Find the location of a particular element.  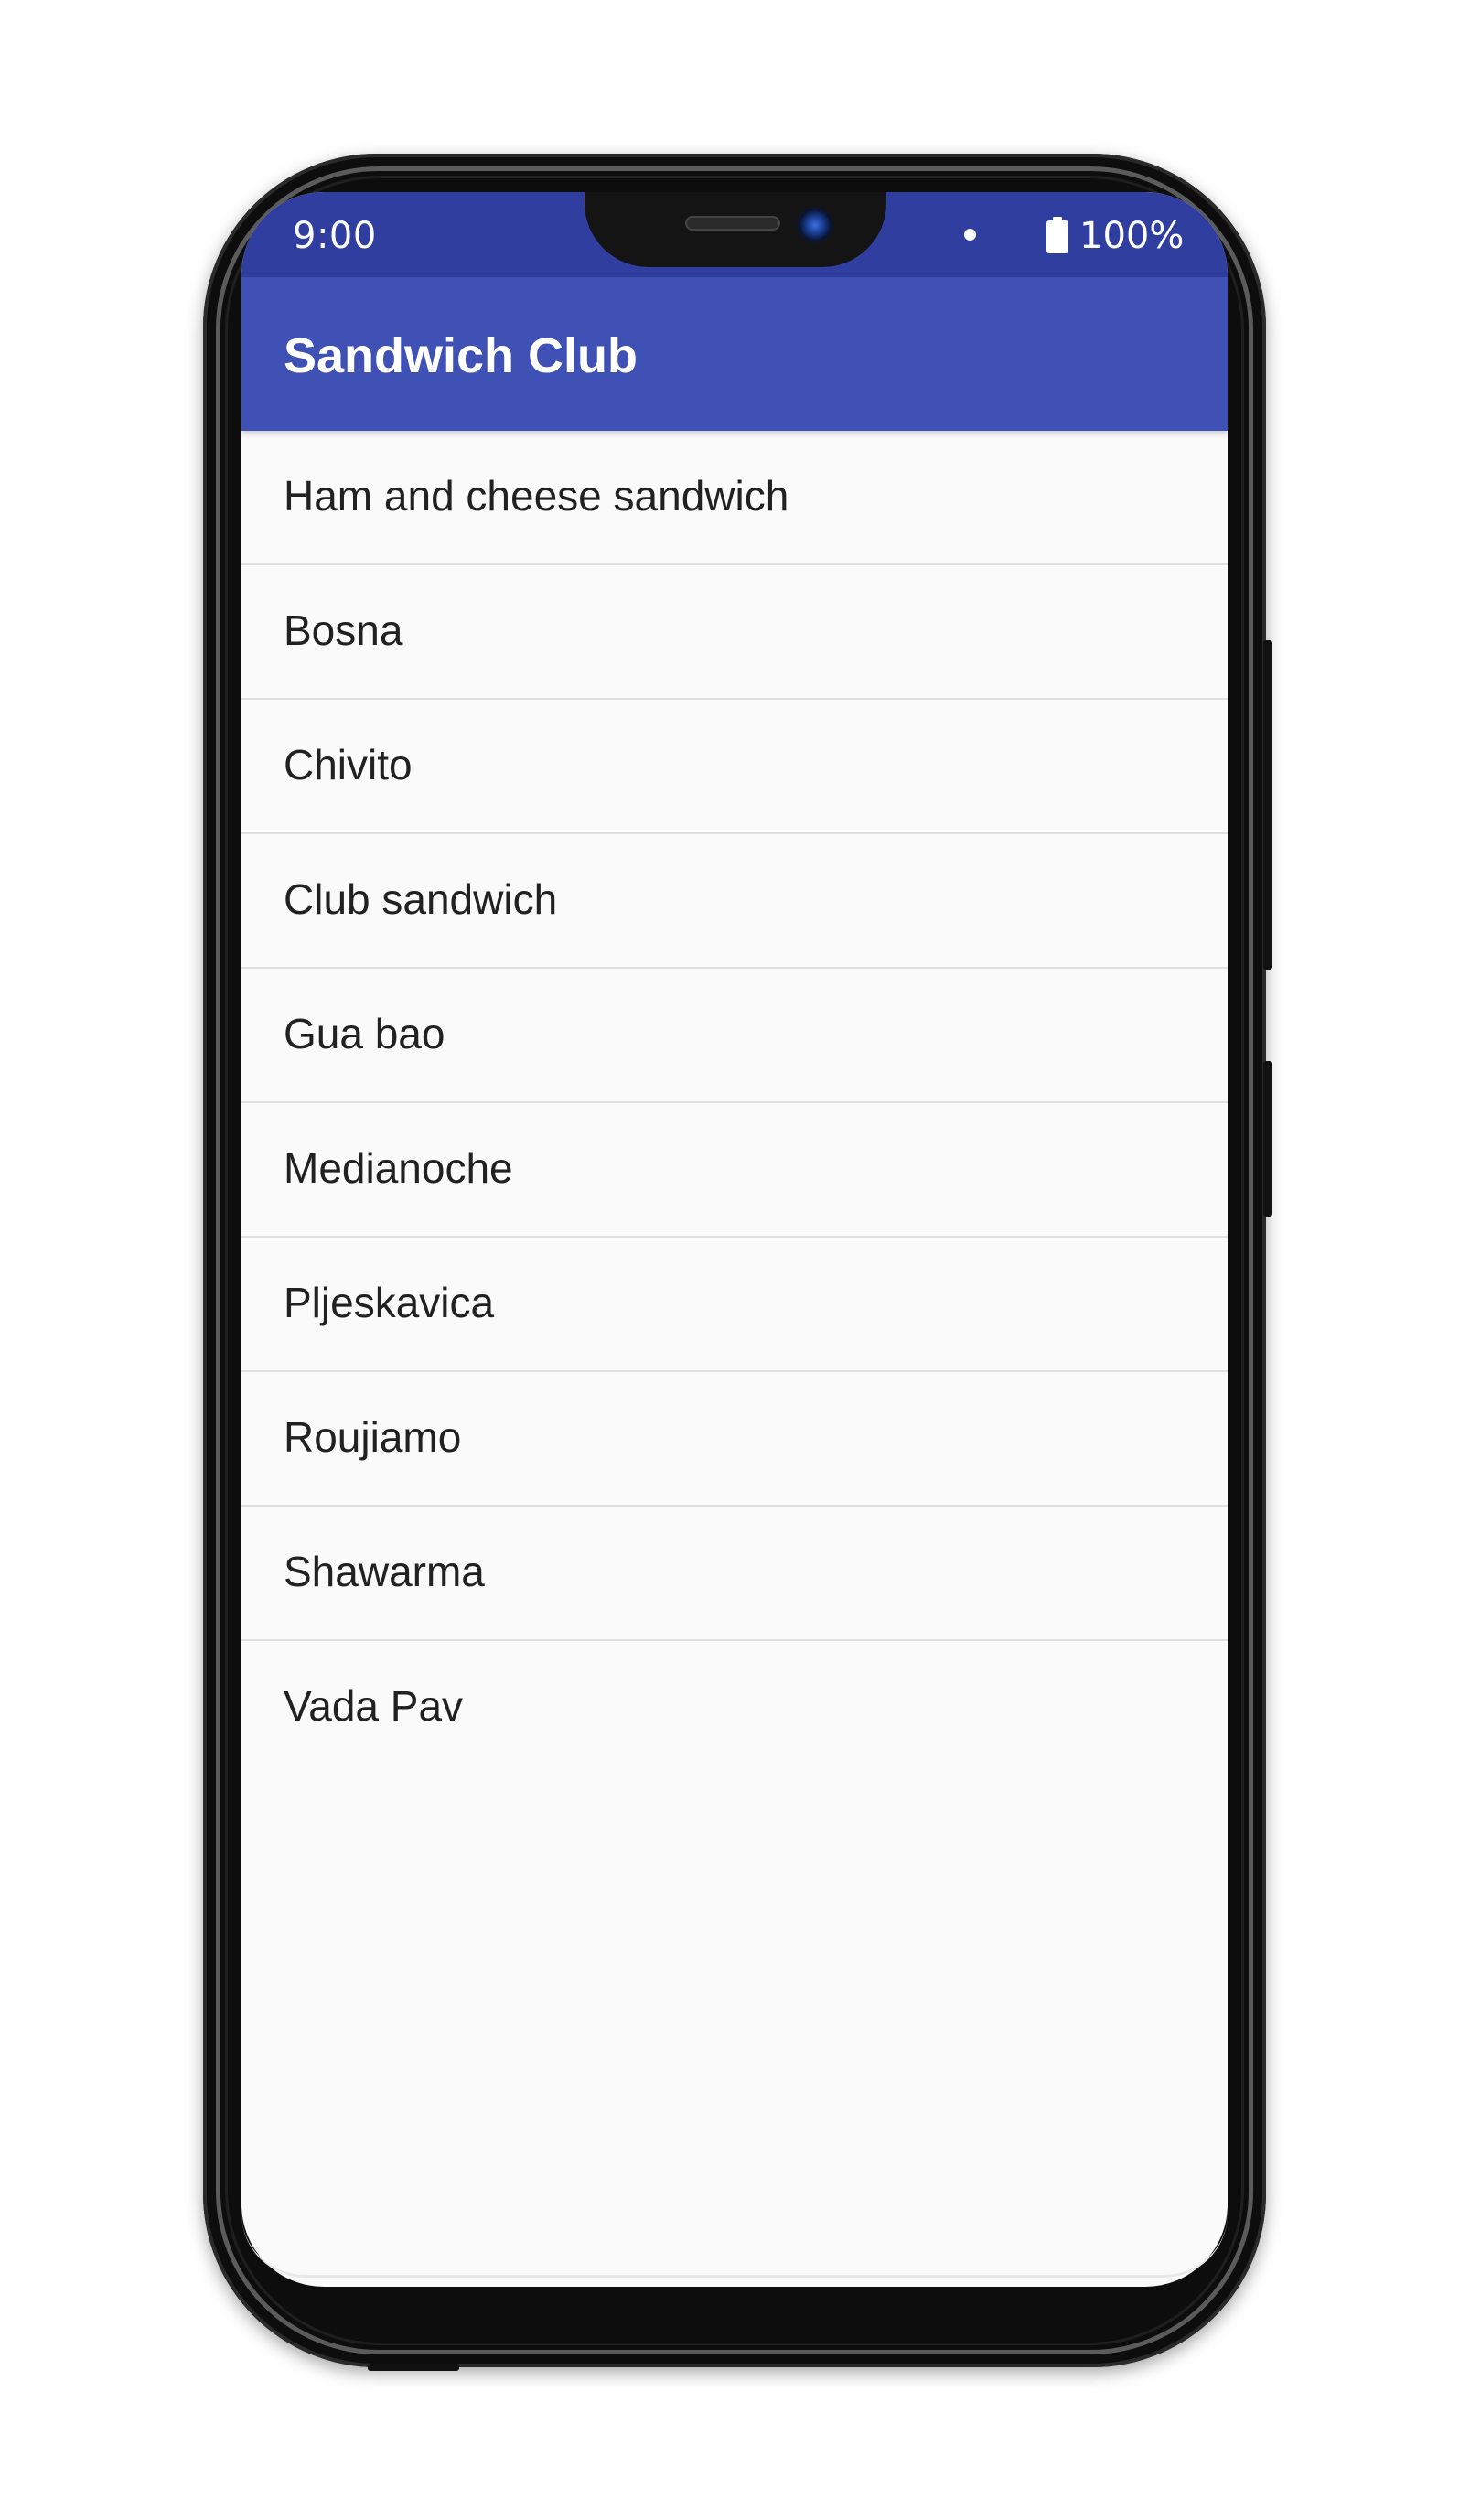

list-item: Ham and cheese sandwich is located at coordinates (735, 498).